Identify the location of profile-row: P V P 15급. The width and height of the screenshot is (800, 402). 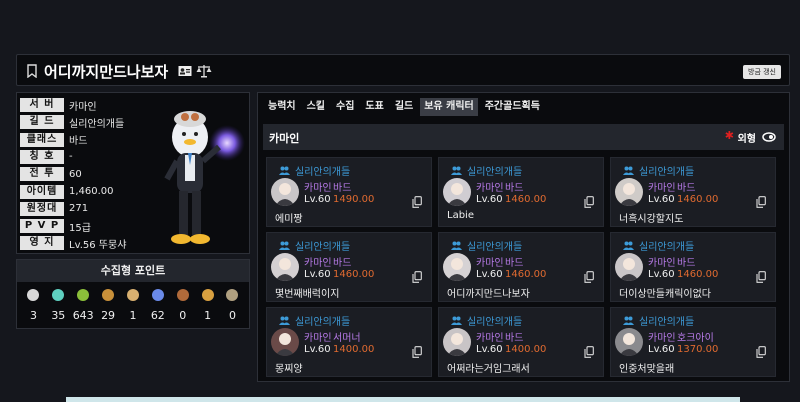
(55, 226).